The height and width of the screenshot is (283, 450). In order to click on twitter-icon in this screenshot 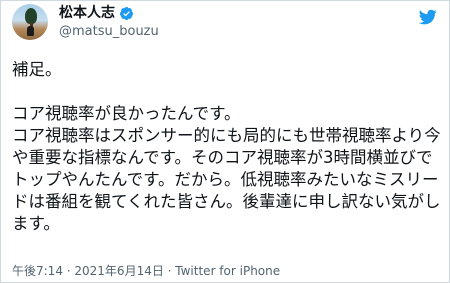, I will do `click(428, 17)`.